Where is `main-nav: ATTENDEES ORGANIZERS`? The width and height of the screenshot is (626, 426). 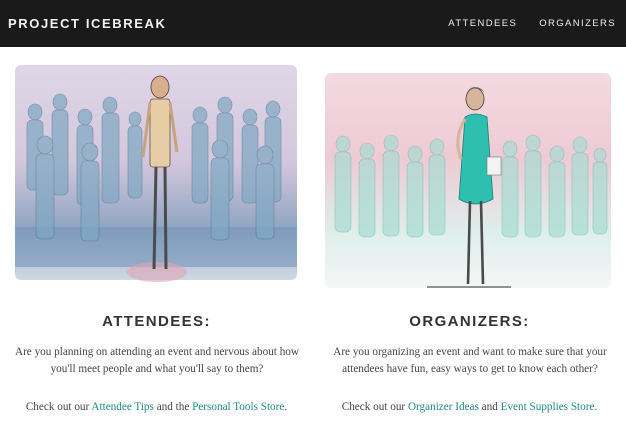
main-nav: ATTENDEES ORGANIZERS is located at coordinates (532, 23).